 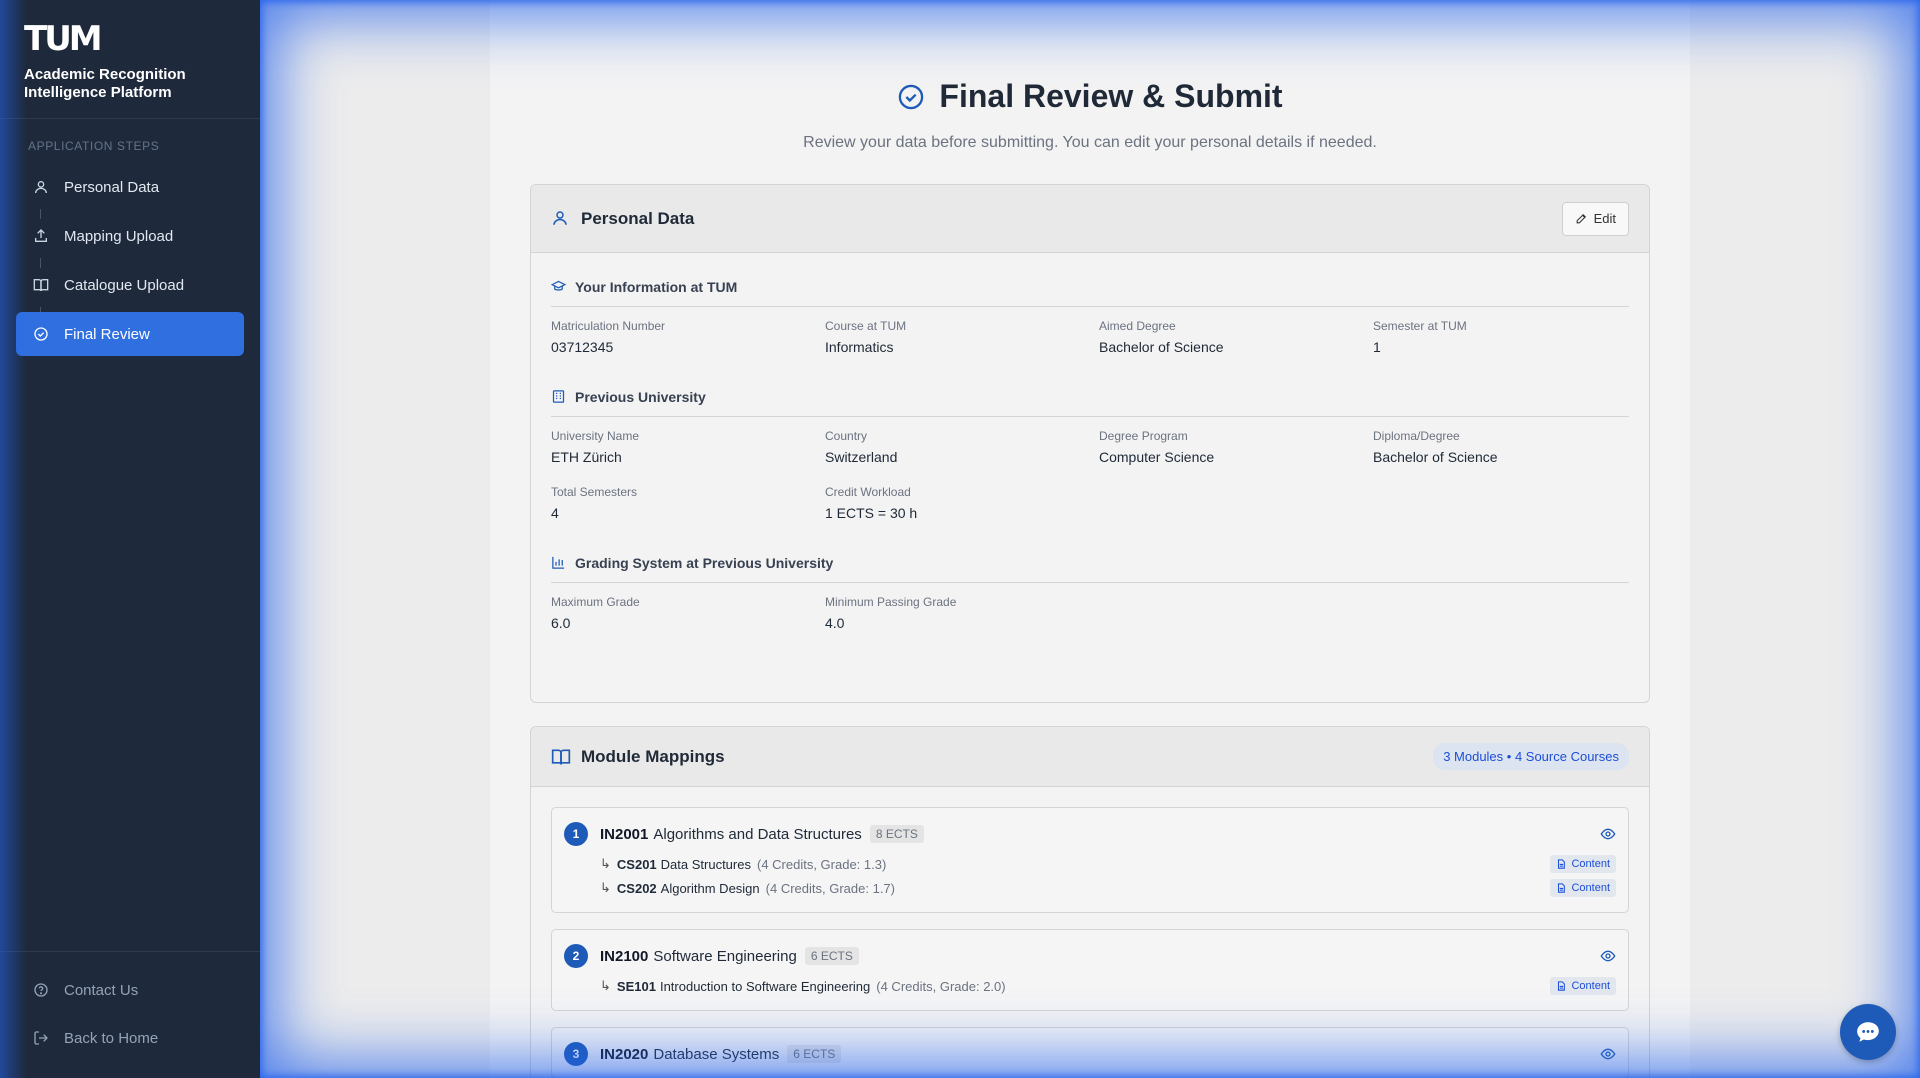 What do you see at coordinates (107, 334) in the screenshot?
I see `step-label: Final Review` at bounding box center [107, 334].